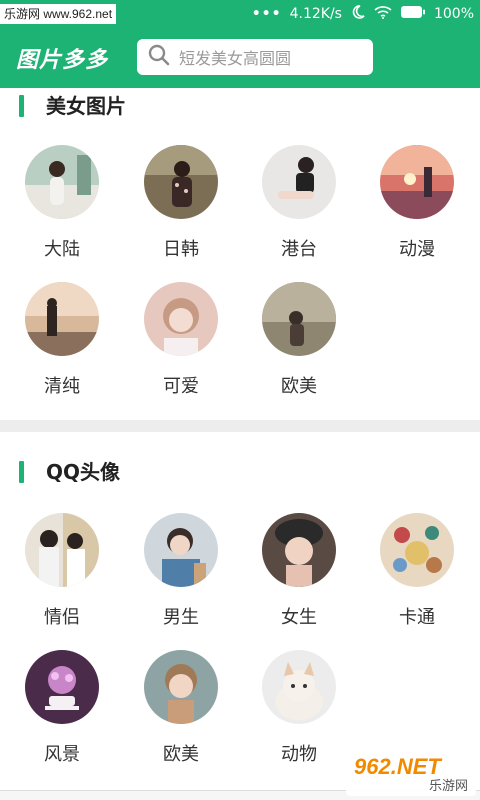 This screenshot has width=480, height=800. Describe the element at coordinates (299, 754) in the screenshot. I see `category-label: 动物` at that location.